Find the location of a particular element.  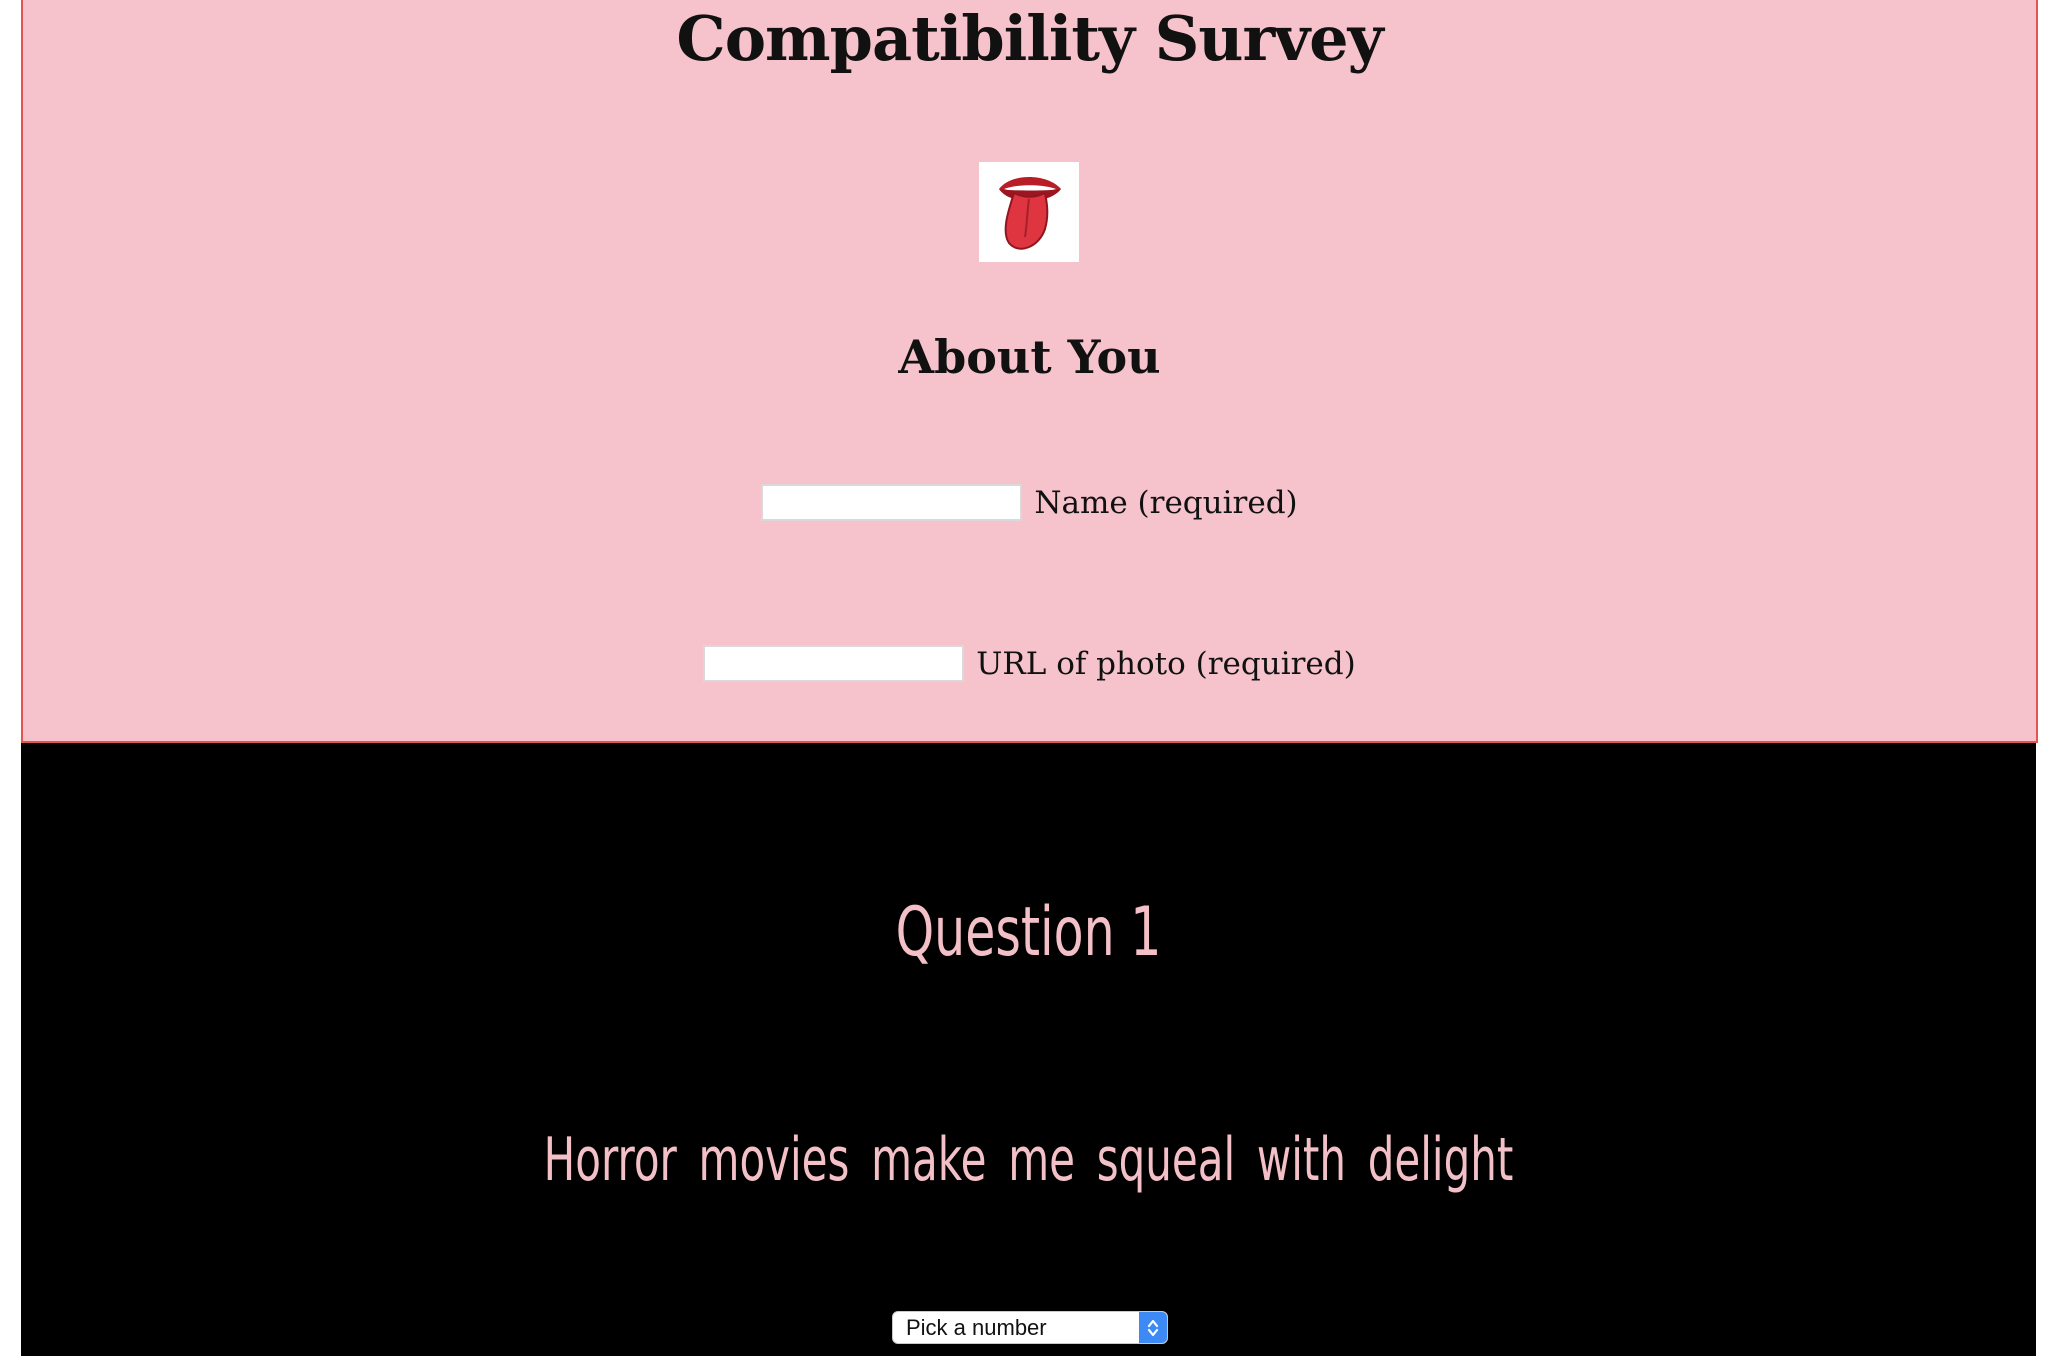

name-label: Name (required) is located at coordinates (1166, 502).